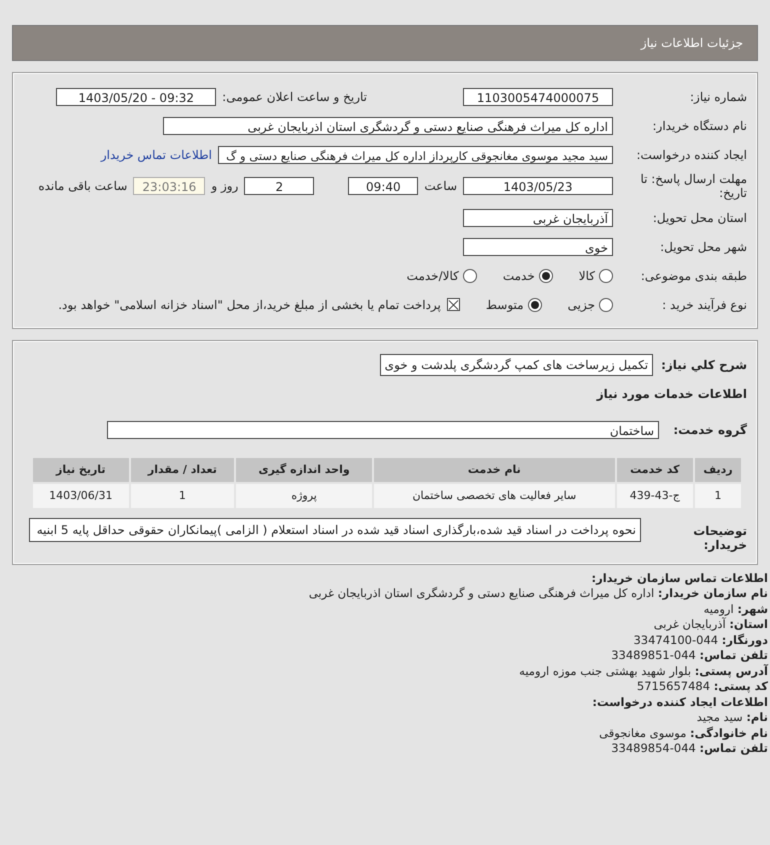 The height and width of the screenshot is (845, 770). Describe the element at coordinates (732, 718) in the screenshot. I see `contact-line: نام: سید مجید` at that location.